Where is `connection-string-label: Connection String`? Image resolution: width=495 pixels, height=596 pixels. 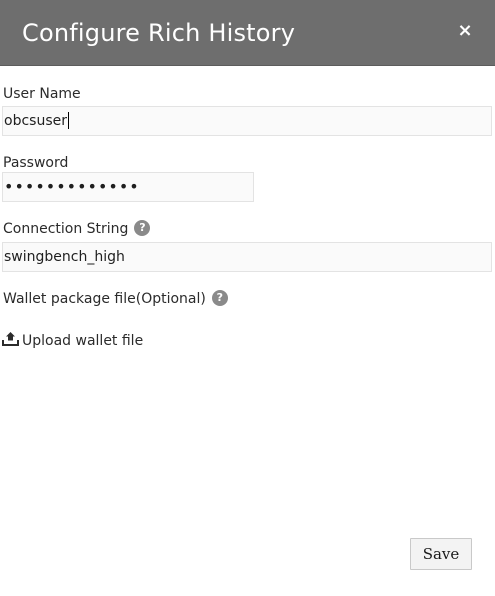 connection-string-label: Connection String is located at coordinates (66, 229).